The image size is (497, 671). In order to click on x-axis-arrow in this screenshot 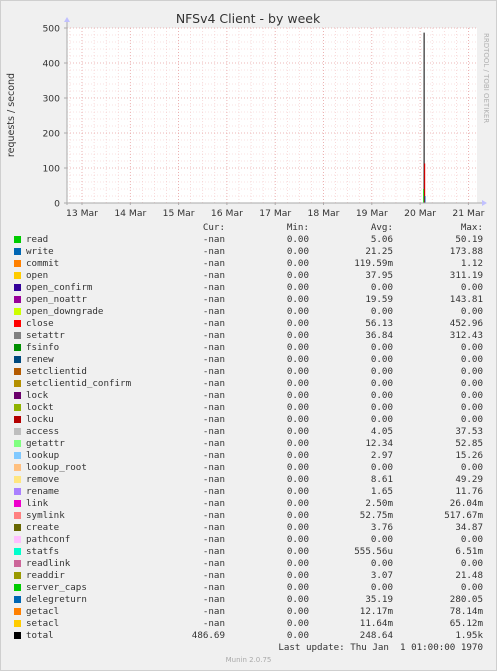, I will do `click(484, 203)`.